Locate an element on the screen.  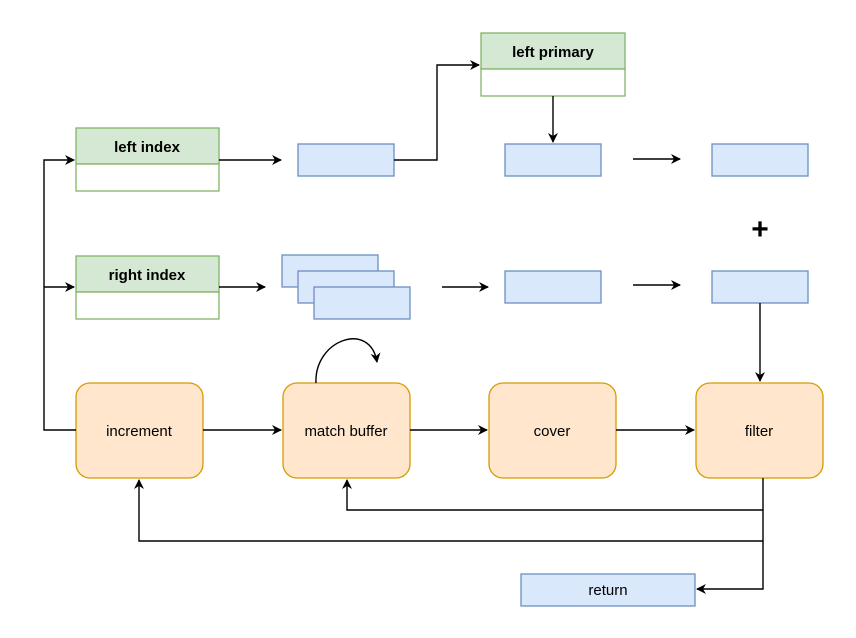
return-label: return is located at coordinates (607, 590).